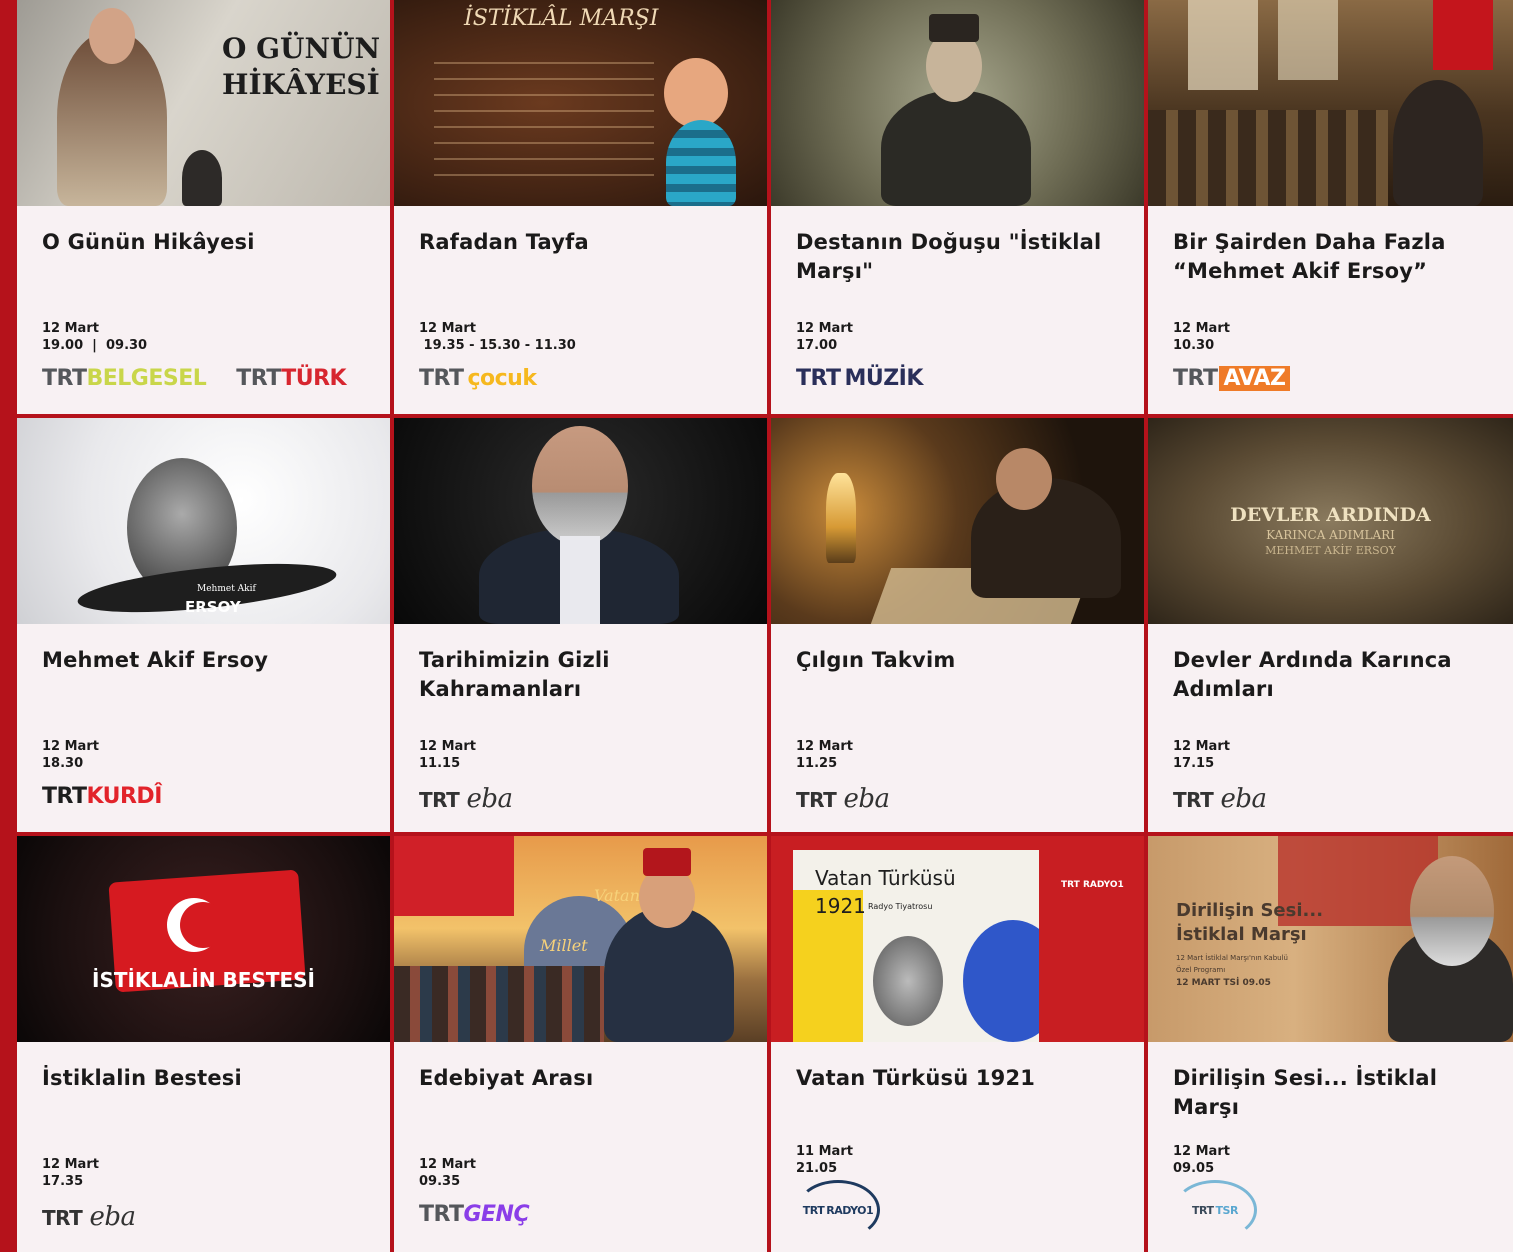 The width and height of the screenshot is (1513, 1252). Describe the element at coordinates (124, 378) in the screenshot. I see `channel-logo: TRTBELGESEL` at that location.